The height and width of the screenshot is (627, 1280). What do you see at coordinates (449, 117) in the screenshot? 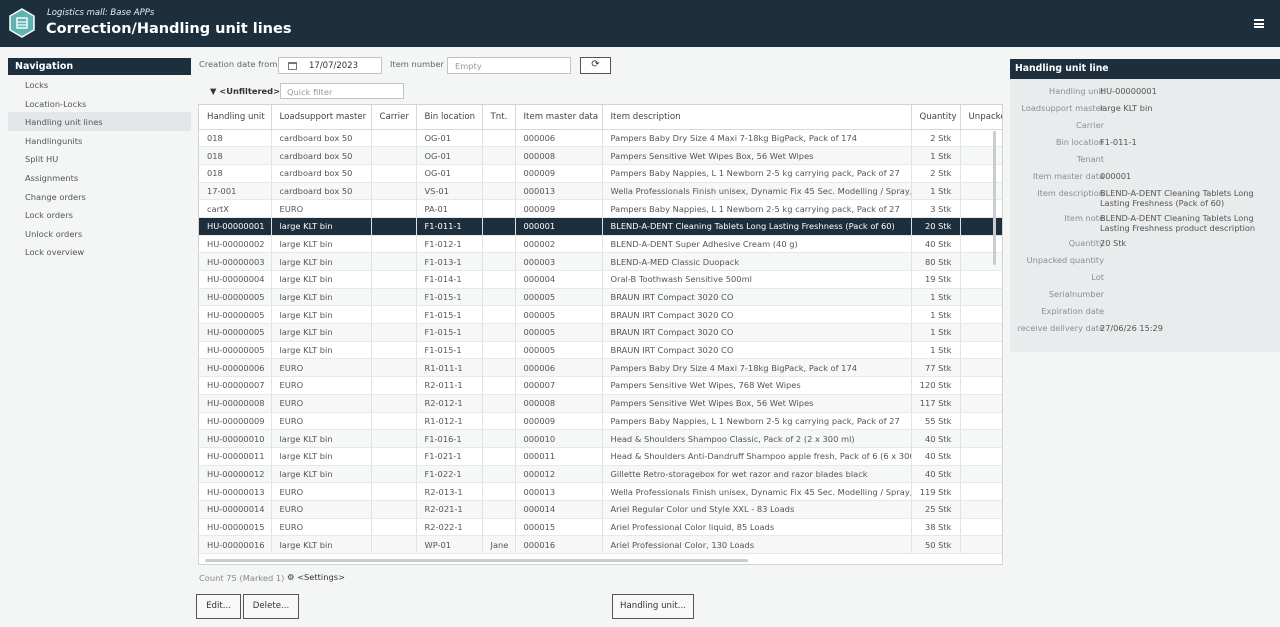
I see `column-header-bin-location: Bin location` at bounding box center [449, 117].